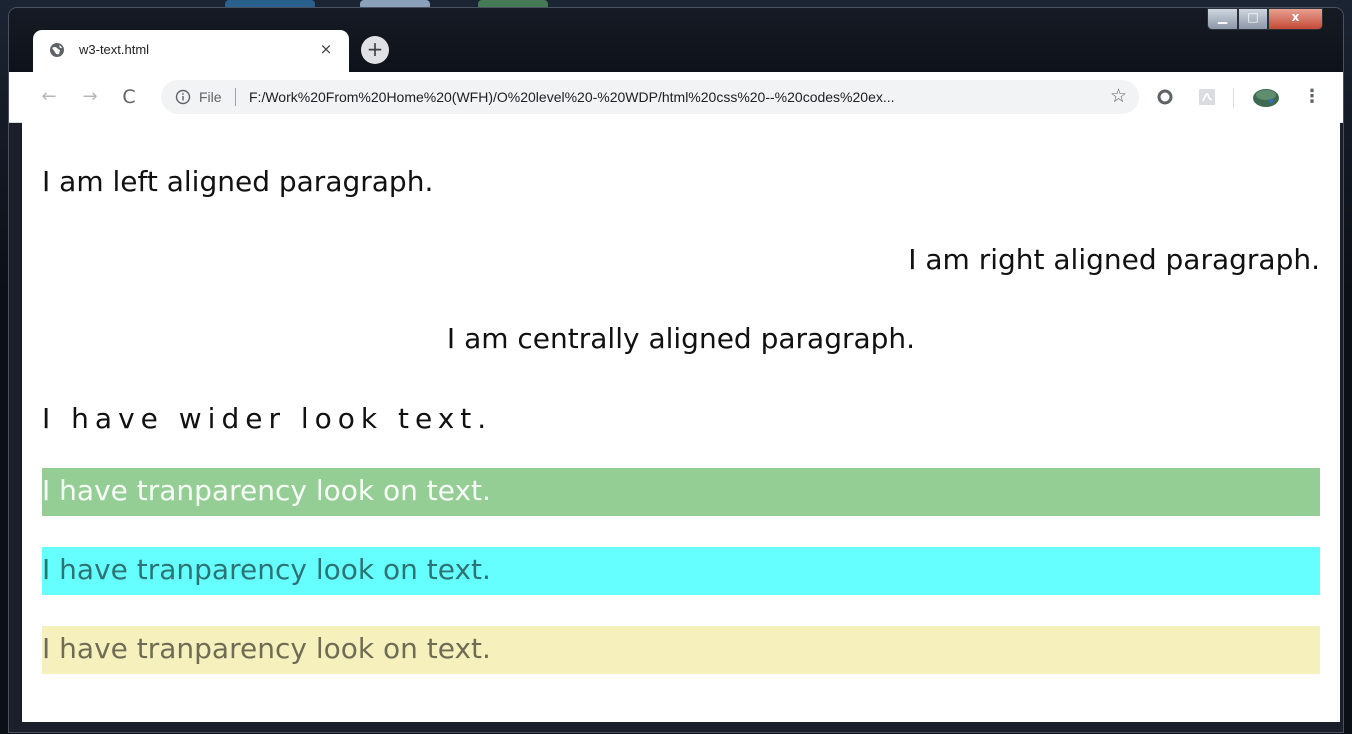 The height and width of the screenshot is (734, 1352). Describe the element at coordinates (681, 650) in the screenshot. I see `transparency-paragraph-yellow: I have tranparency look on text.` at that location.